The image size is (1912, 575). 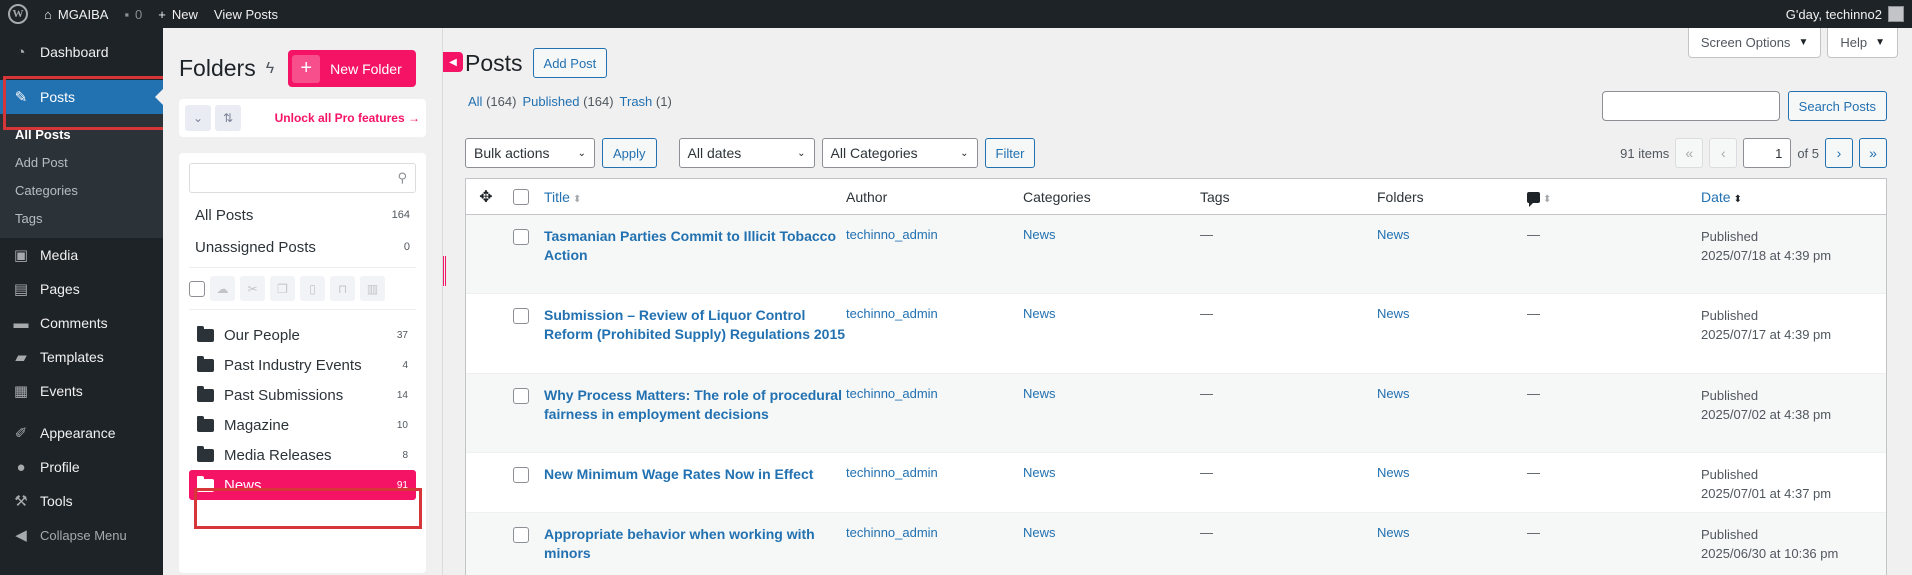 What do you see at coordinates (48, 14) in the screenshot?
I see `home-icon: ⌂` at bounding box center [48, 14].